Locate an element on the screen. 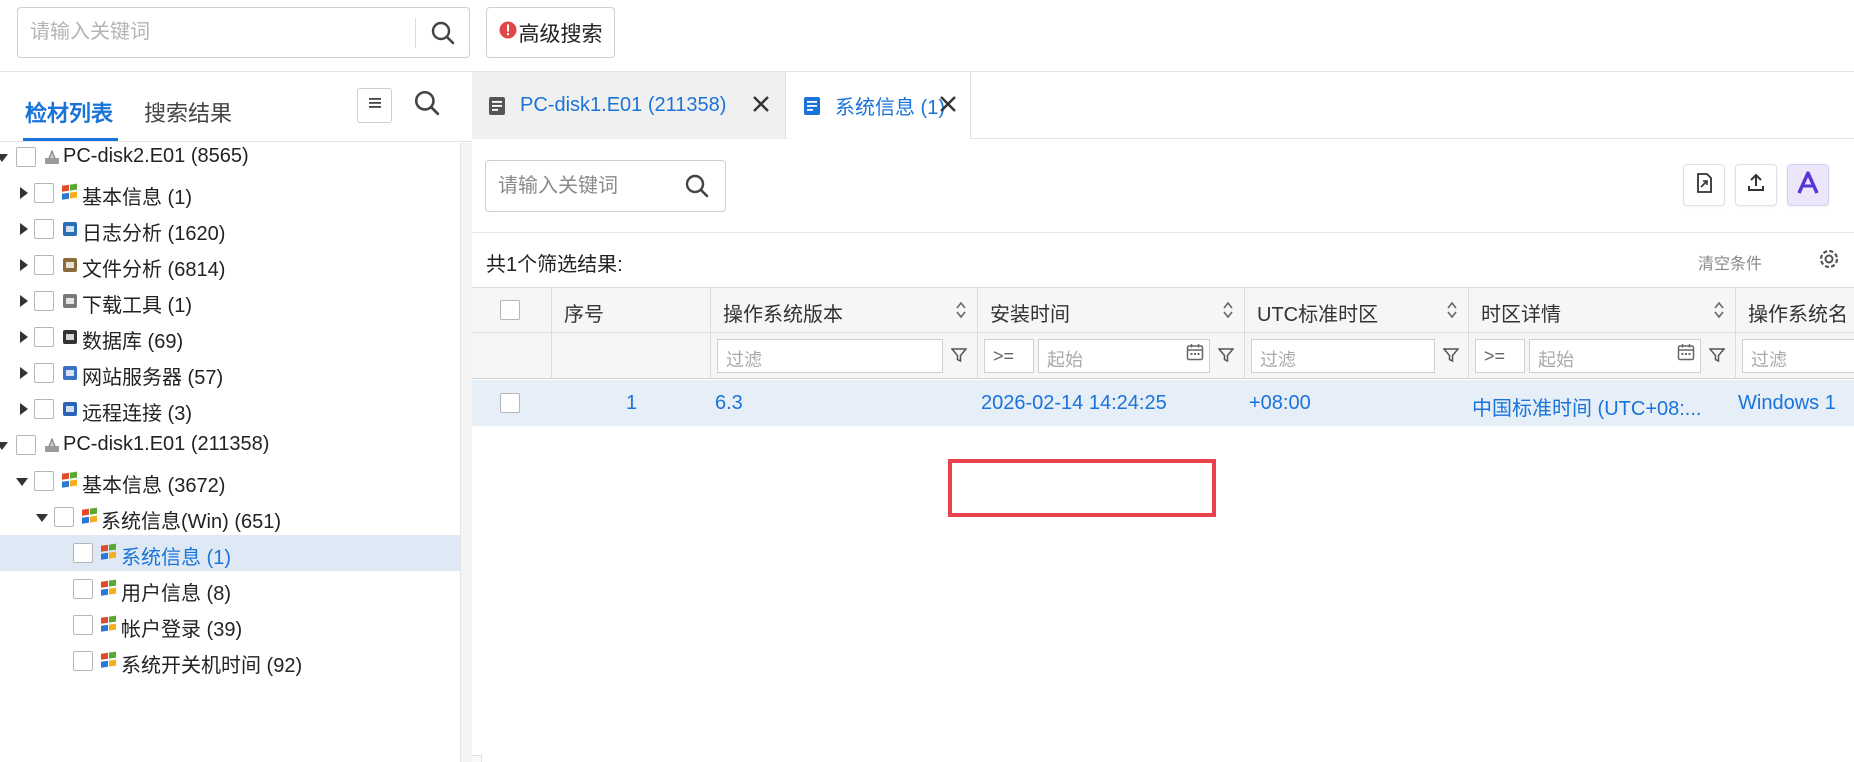 The image size is (1854, 762). tab-evidence-list: 检材列表 is located at coordinates (69, 112).